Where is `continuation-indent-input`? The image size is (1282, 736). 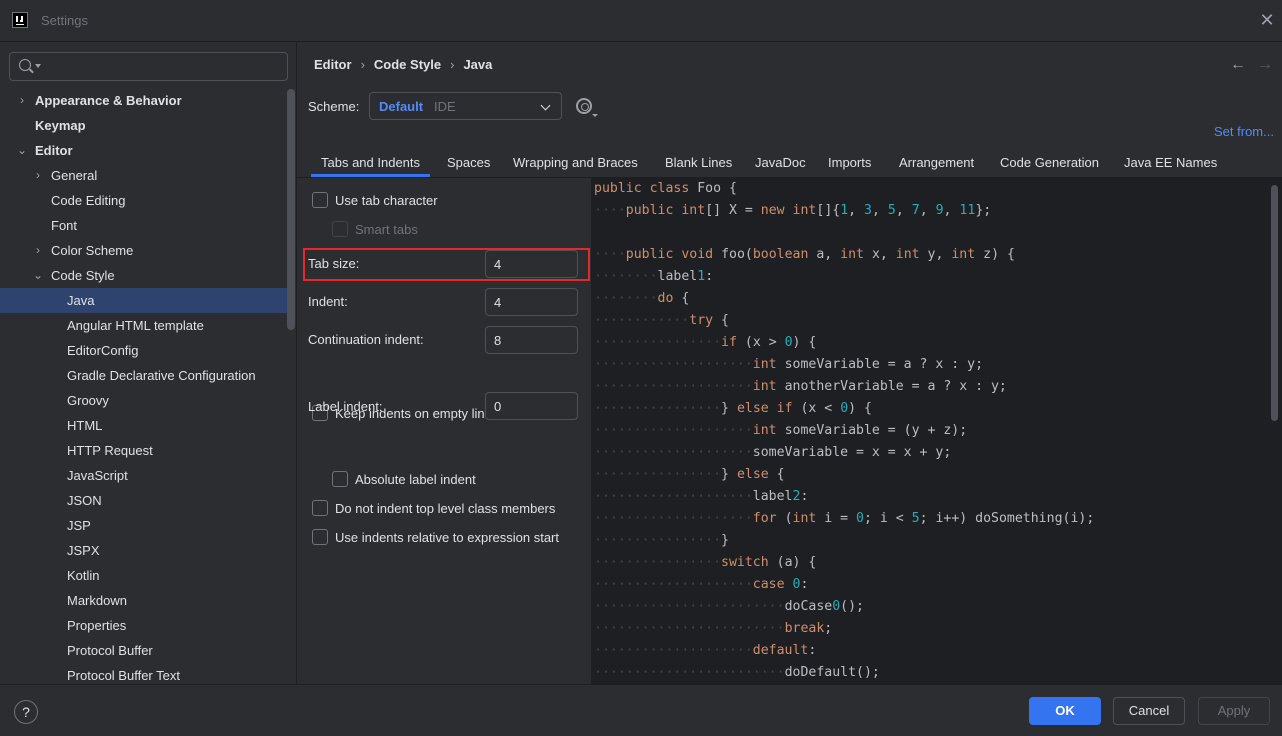
continuation-indent-input is located at coordinates (531, 340).